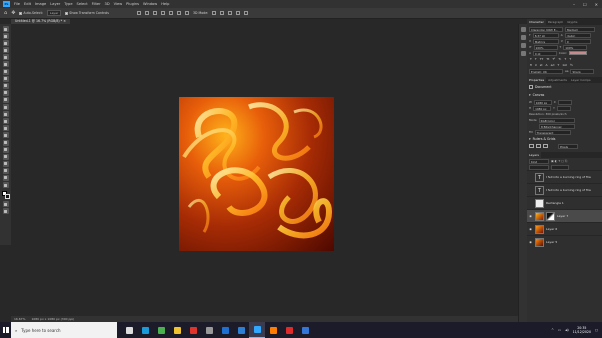  I want to click on text-color-swatch, so click(578, 53).